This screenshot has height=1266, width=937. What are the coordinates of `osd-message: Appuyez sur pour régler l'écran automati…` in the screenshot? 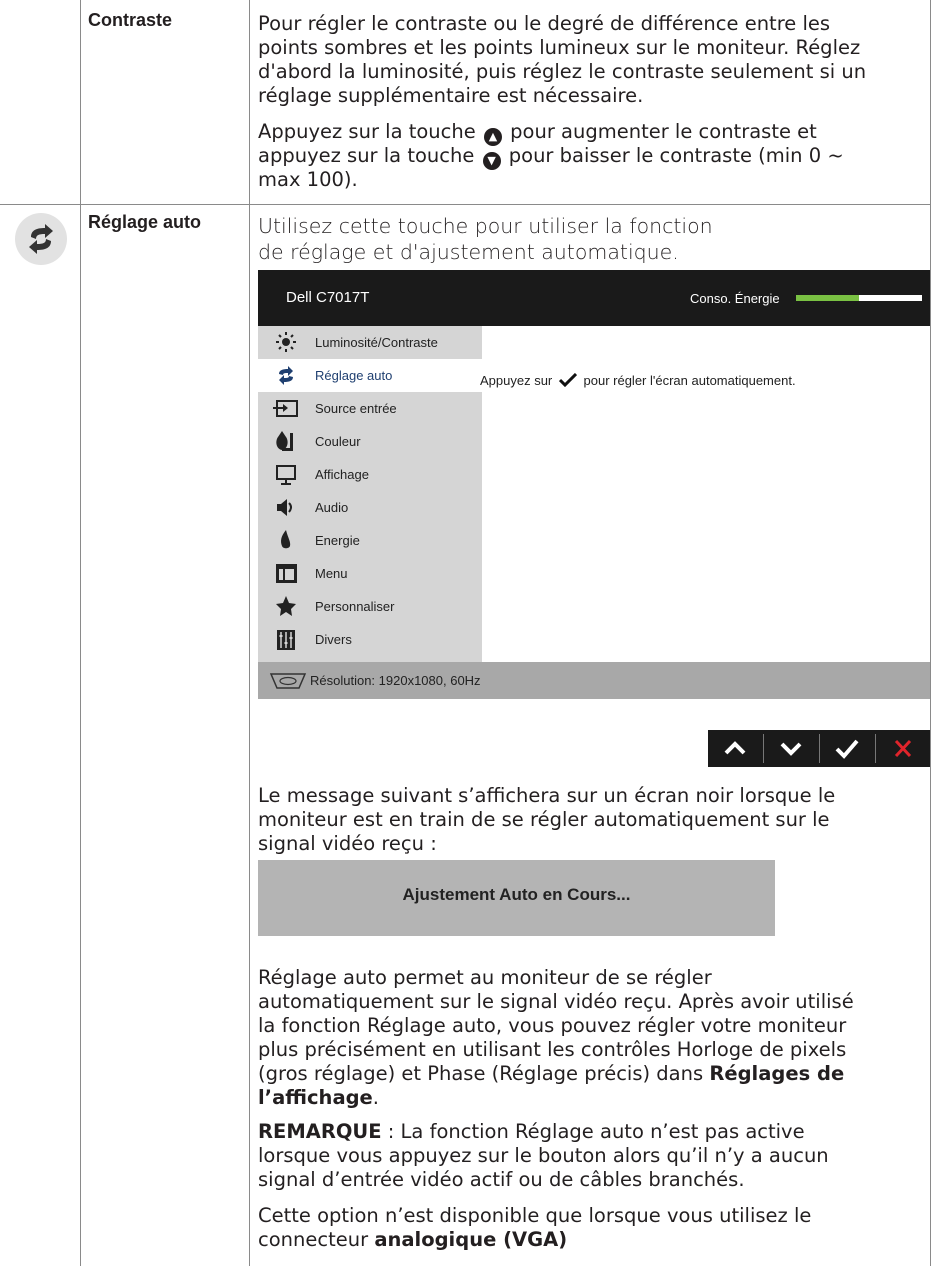 It's located at (638, 380).